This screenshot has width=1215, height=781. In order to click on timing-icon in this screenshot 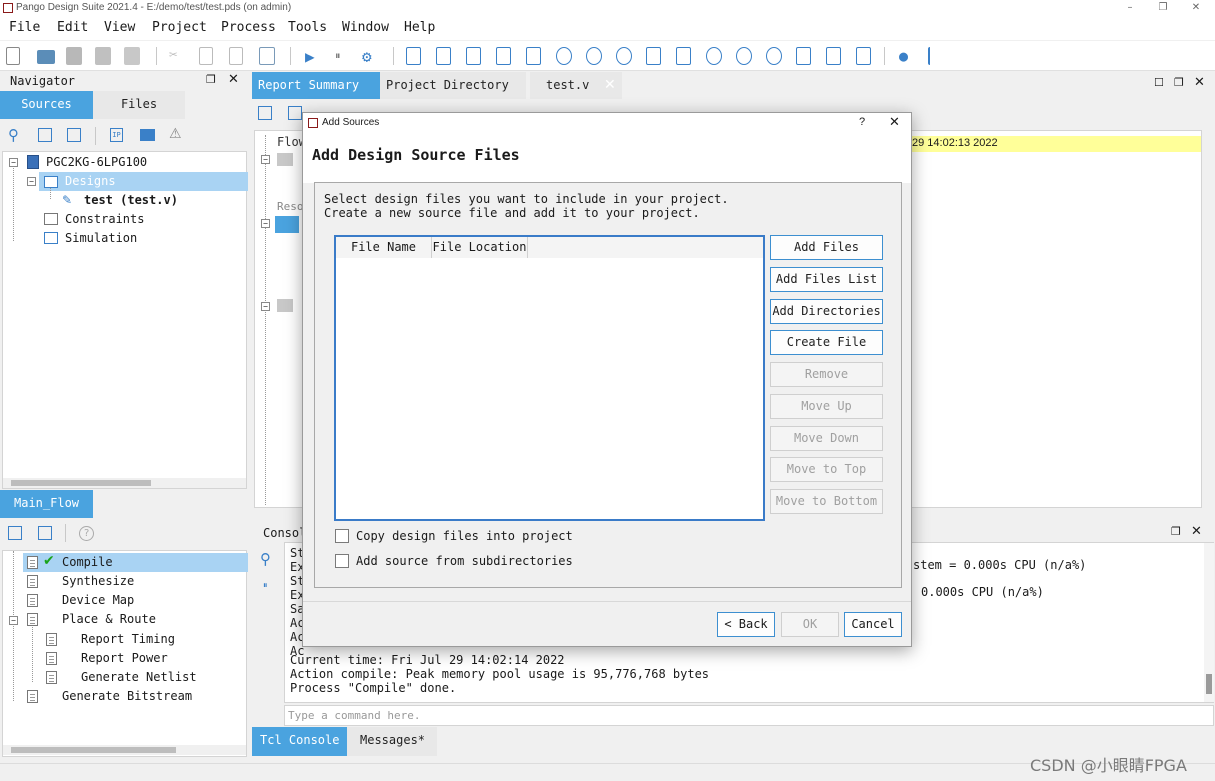, I will do `click(564, 56)`.